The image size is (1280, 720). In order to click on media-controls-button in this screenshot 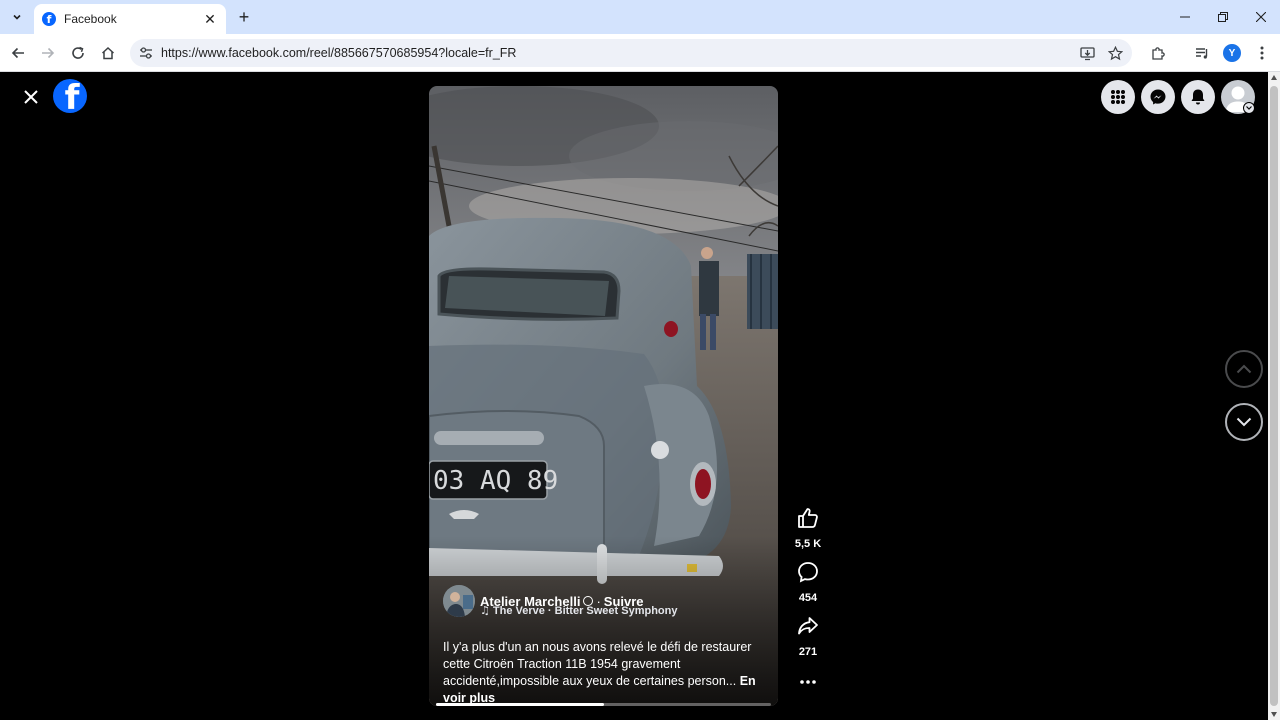, I will do `click(1202, 53)`.